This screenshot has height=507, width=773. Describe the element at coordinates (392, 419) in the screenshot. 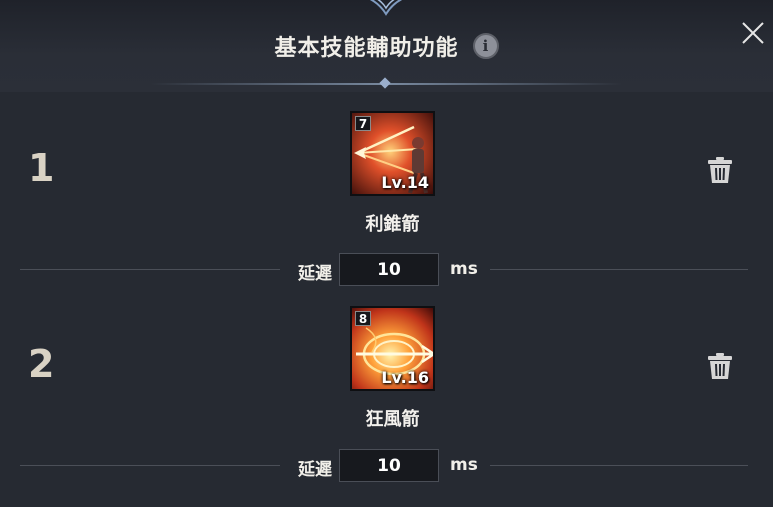

I see `skill-name: 狂風箭` at that location.